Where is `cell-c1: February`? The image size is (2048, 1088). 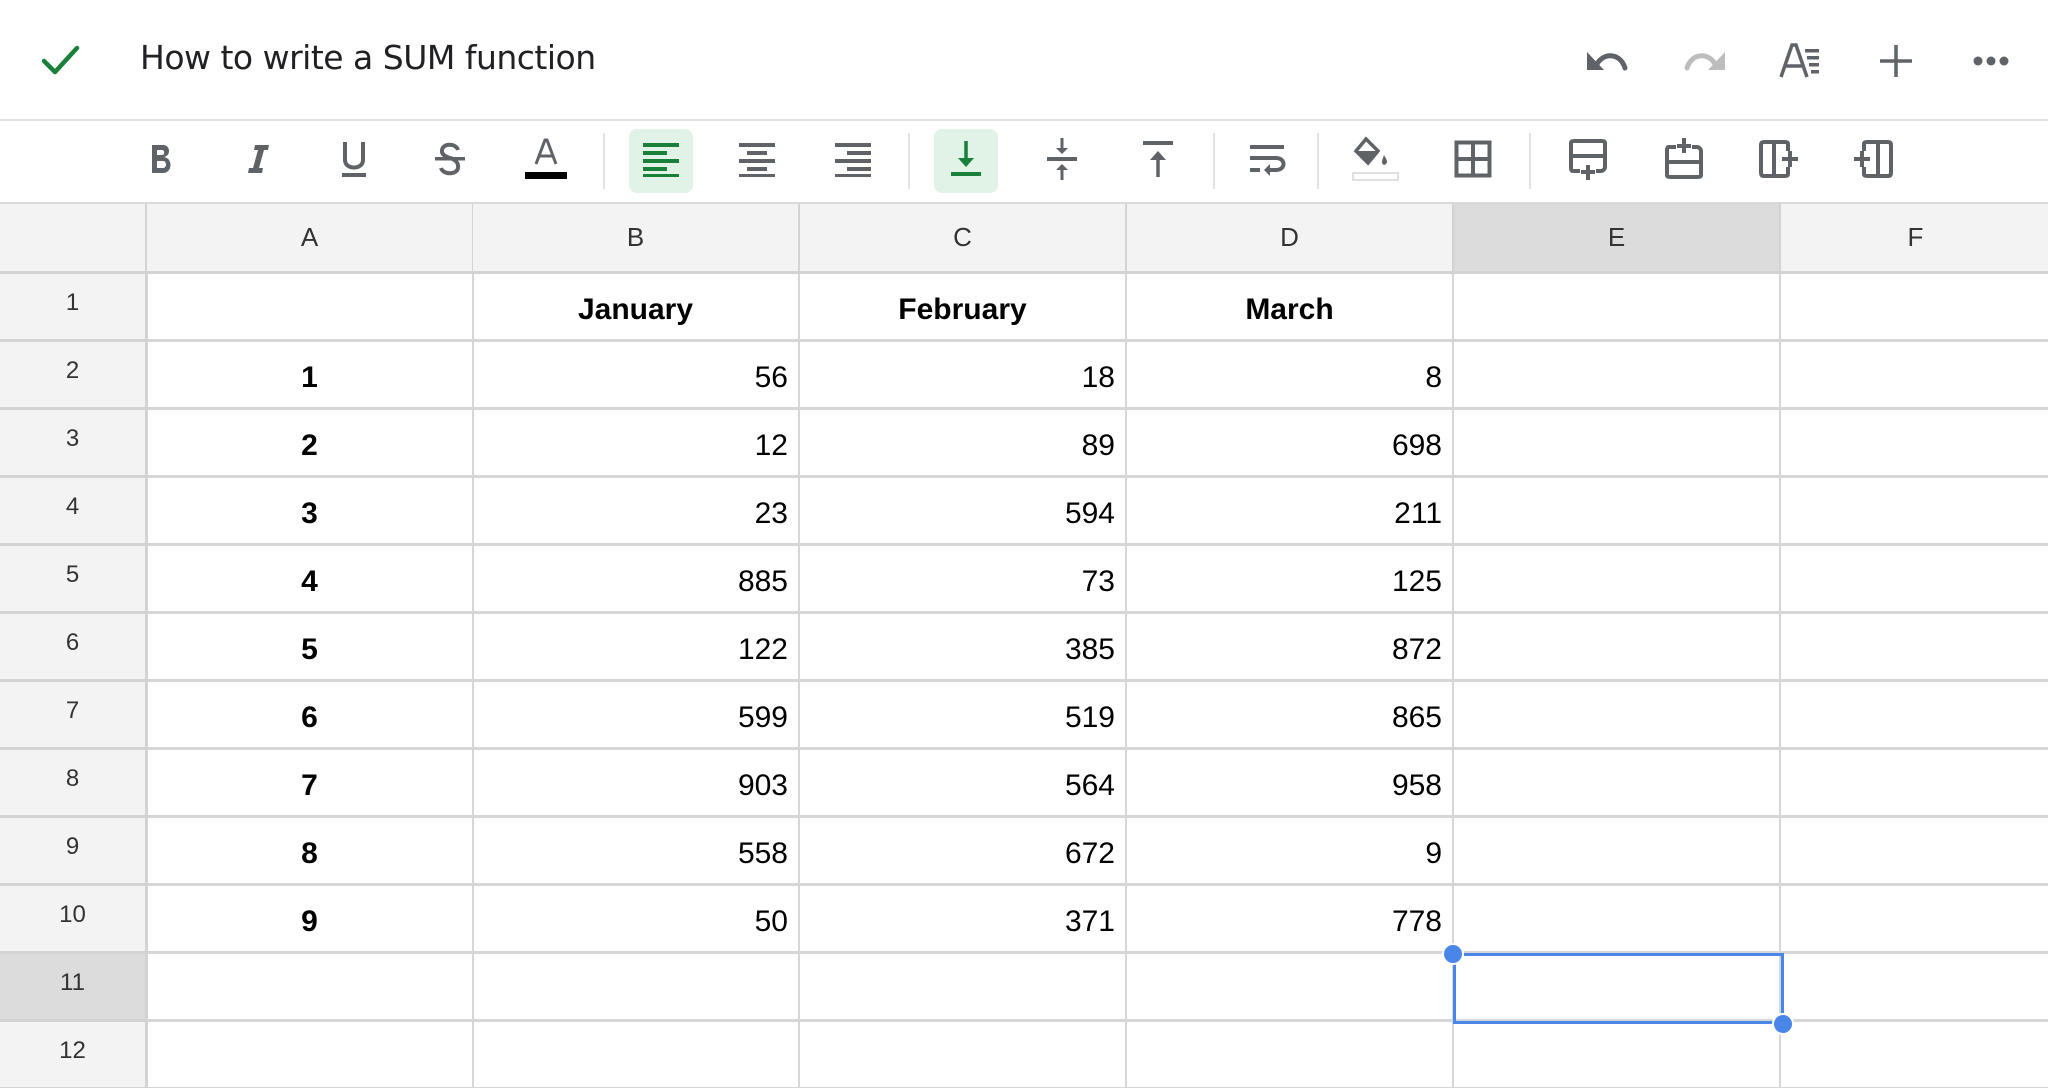 cell-c1: February is located at coordinates (963, 308).